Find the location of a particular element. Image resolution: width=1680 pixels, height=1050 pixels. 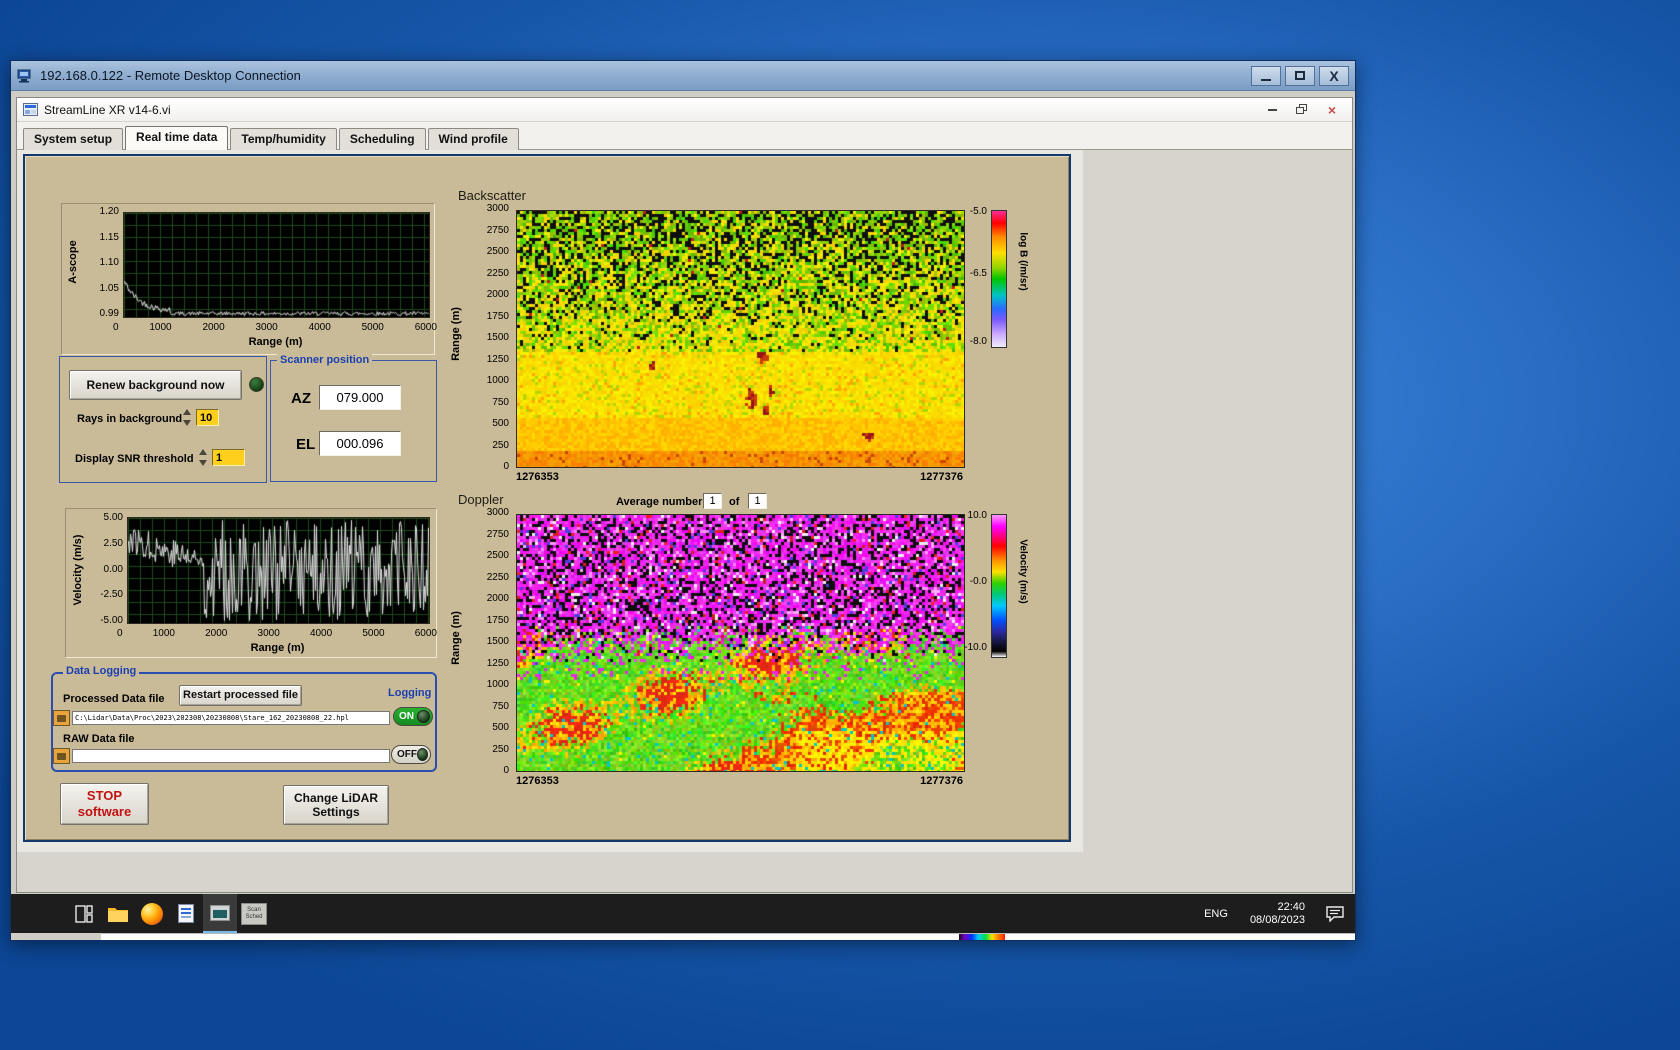

a-scope-ylabel: A-scope is located at coordinates (73, 262).